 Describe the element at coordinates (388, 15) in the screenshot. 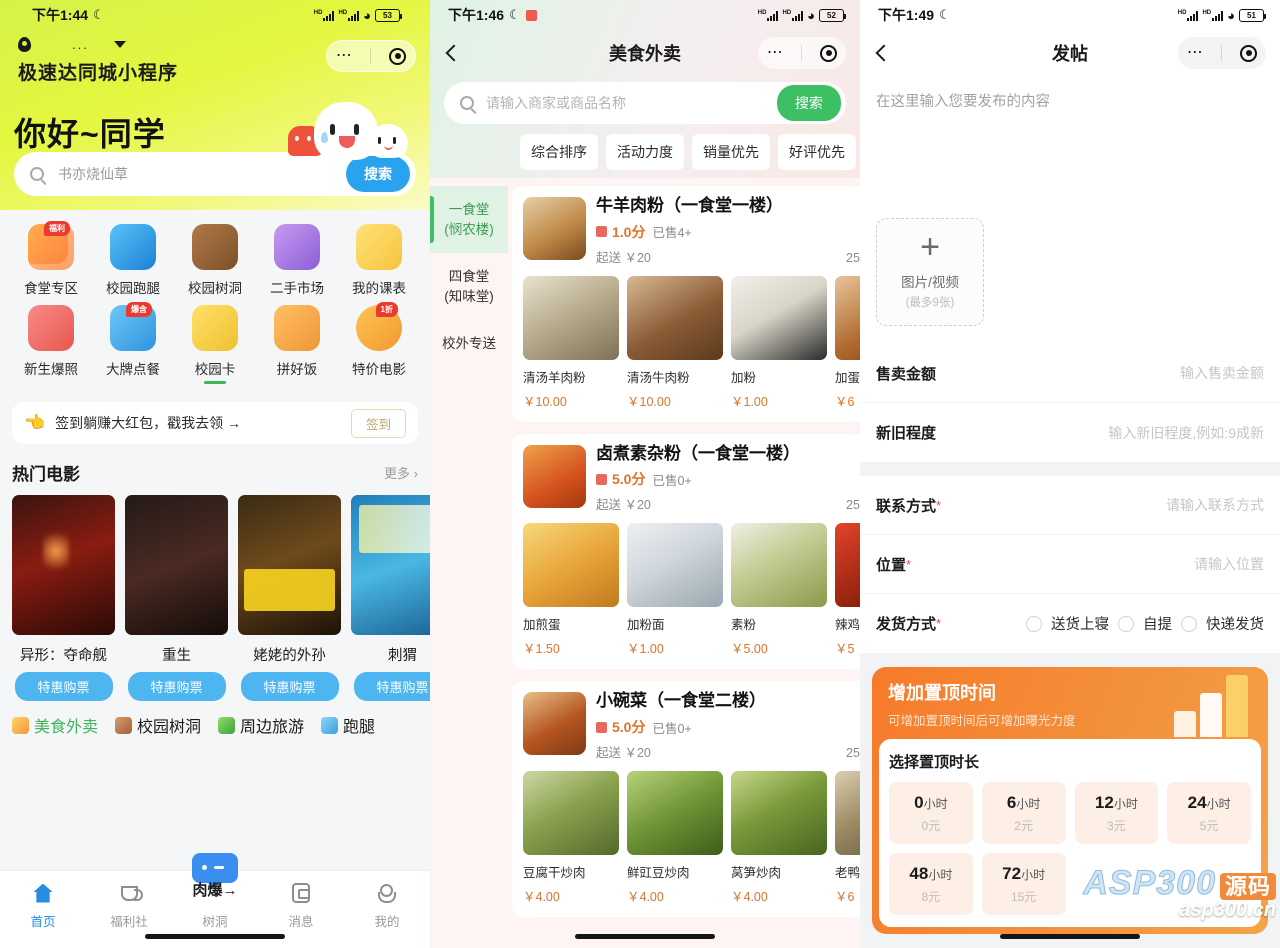

I see `battery-icon: 53` at that location.